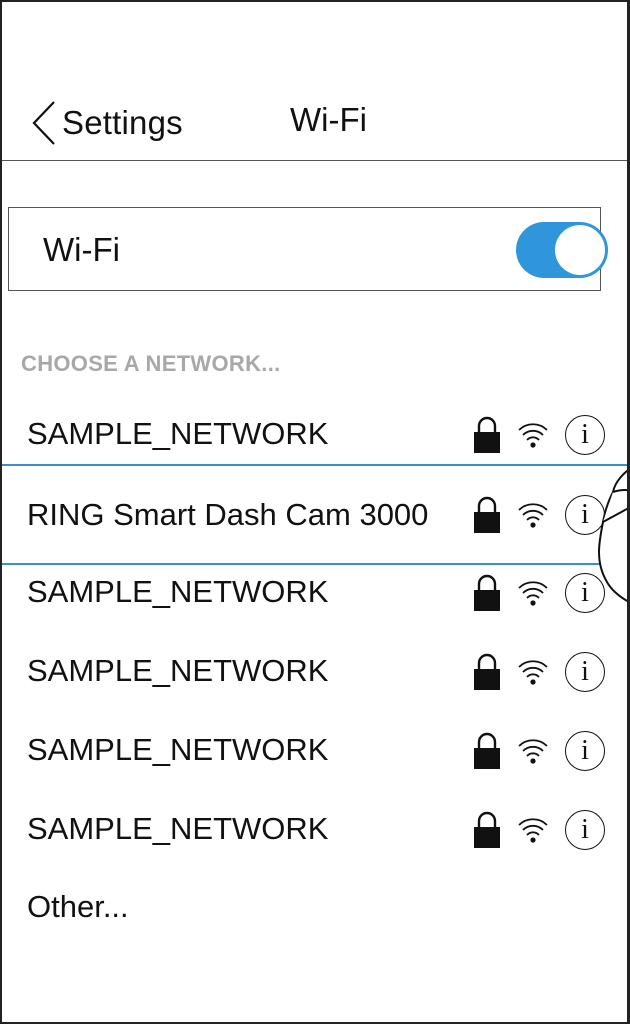  Describe the element at coordinates (580, 250) in the screenshot. I see `toggle-knob` at that location.